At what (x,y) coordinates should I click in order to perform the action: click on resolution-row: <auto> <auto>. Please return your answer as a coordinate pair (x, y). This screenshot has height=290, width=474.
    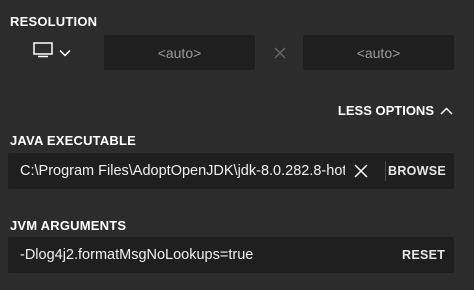
    Looking at the image, I should click on (237, 52).